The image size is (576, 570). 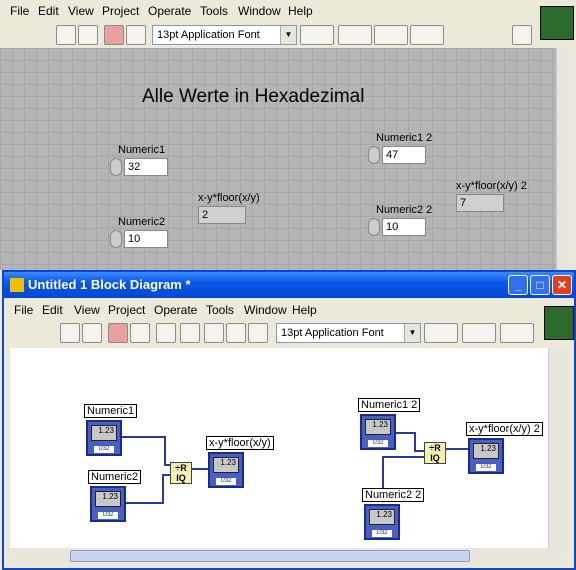 I want to click on result2-terminal: 1.23 U32, so click(x=486, y=456).